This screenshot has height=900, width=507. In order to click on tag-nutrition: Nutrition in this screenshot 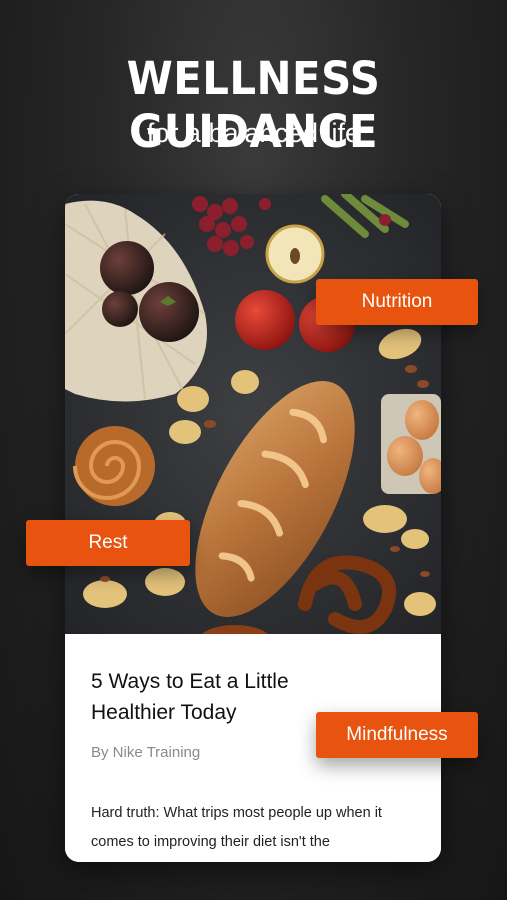, I will do `click(397, 302)`.